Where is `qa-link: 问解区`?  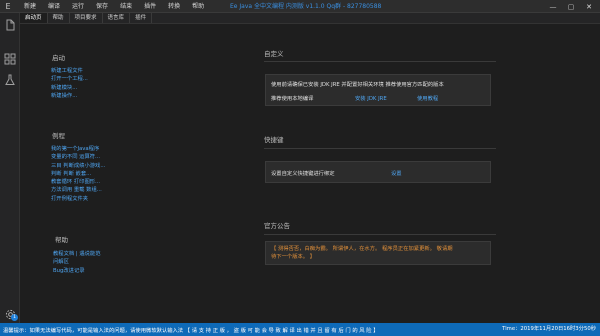
qa-link: 问解区 is located at coordinates (77, 262).